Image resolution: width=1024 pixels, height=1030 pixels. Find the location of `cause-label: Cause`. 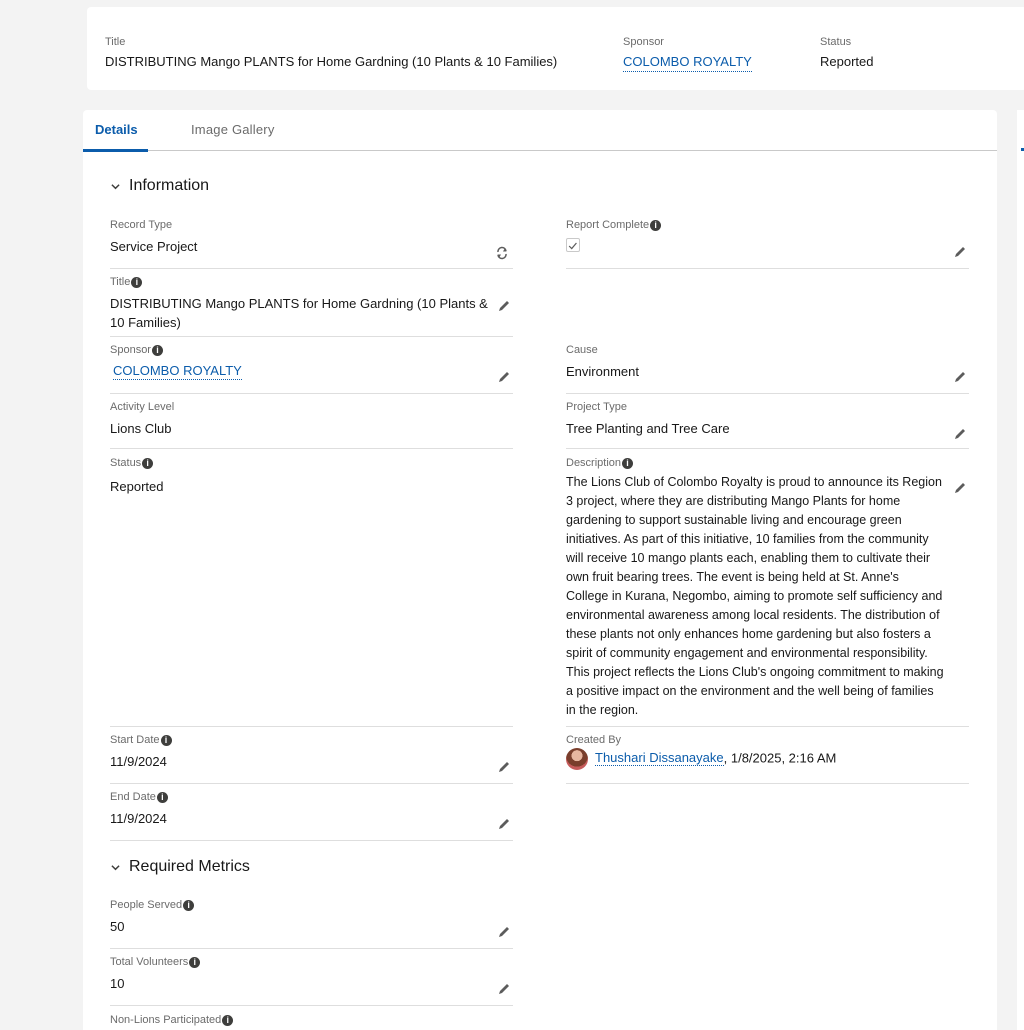

cause-label: Cause is located at coordinates (582, 350).